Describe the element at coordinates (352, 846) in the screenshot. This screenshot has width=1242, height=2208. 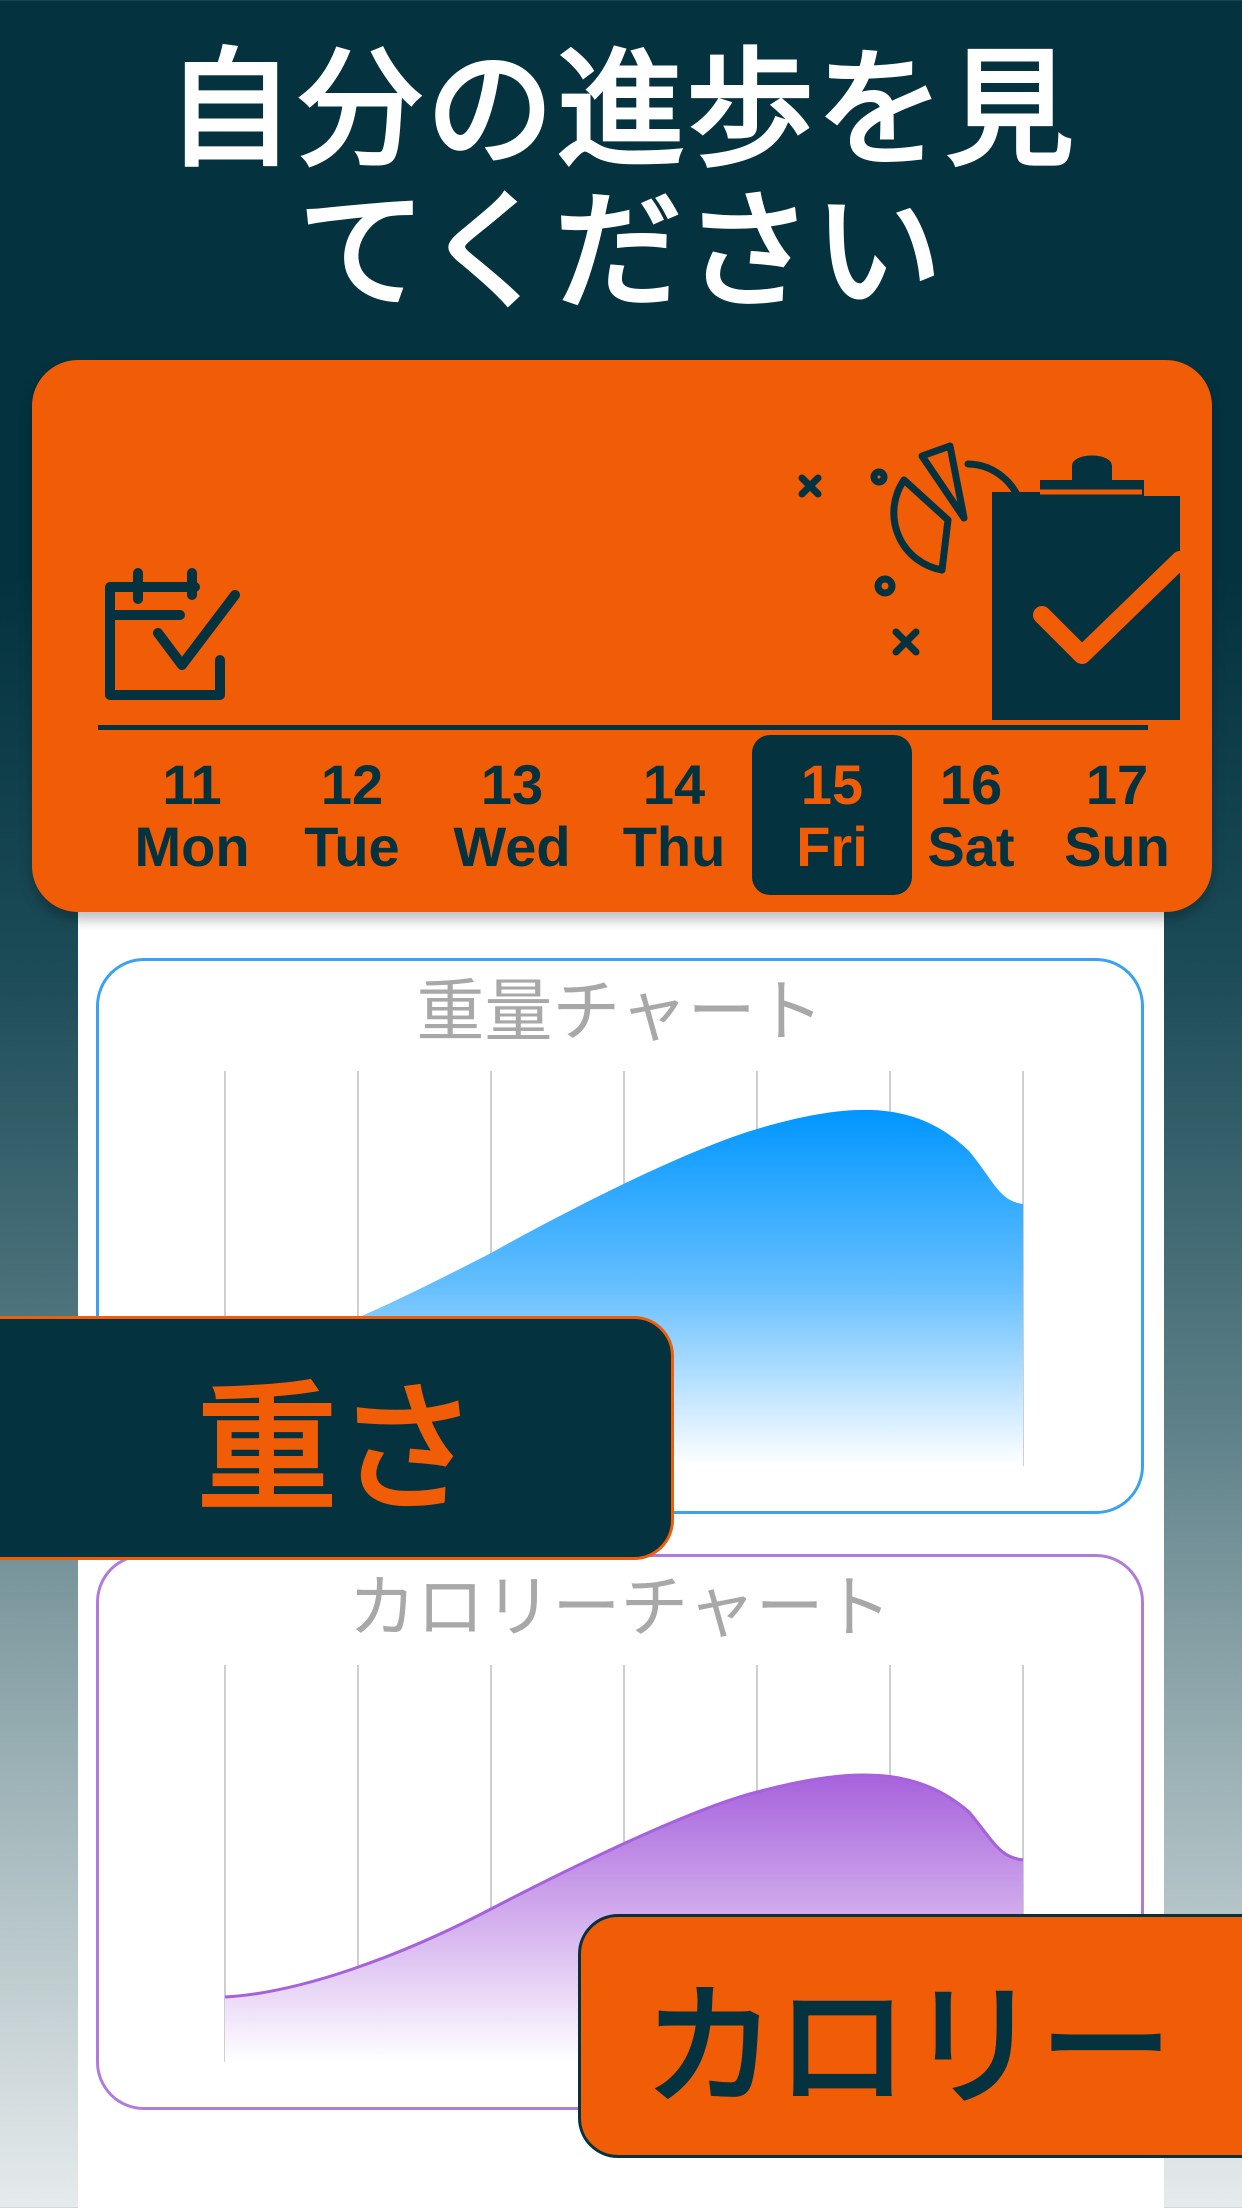
I see `day-name: Tue` at that location.